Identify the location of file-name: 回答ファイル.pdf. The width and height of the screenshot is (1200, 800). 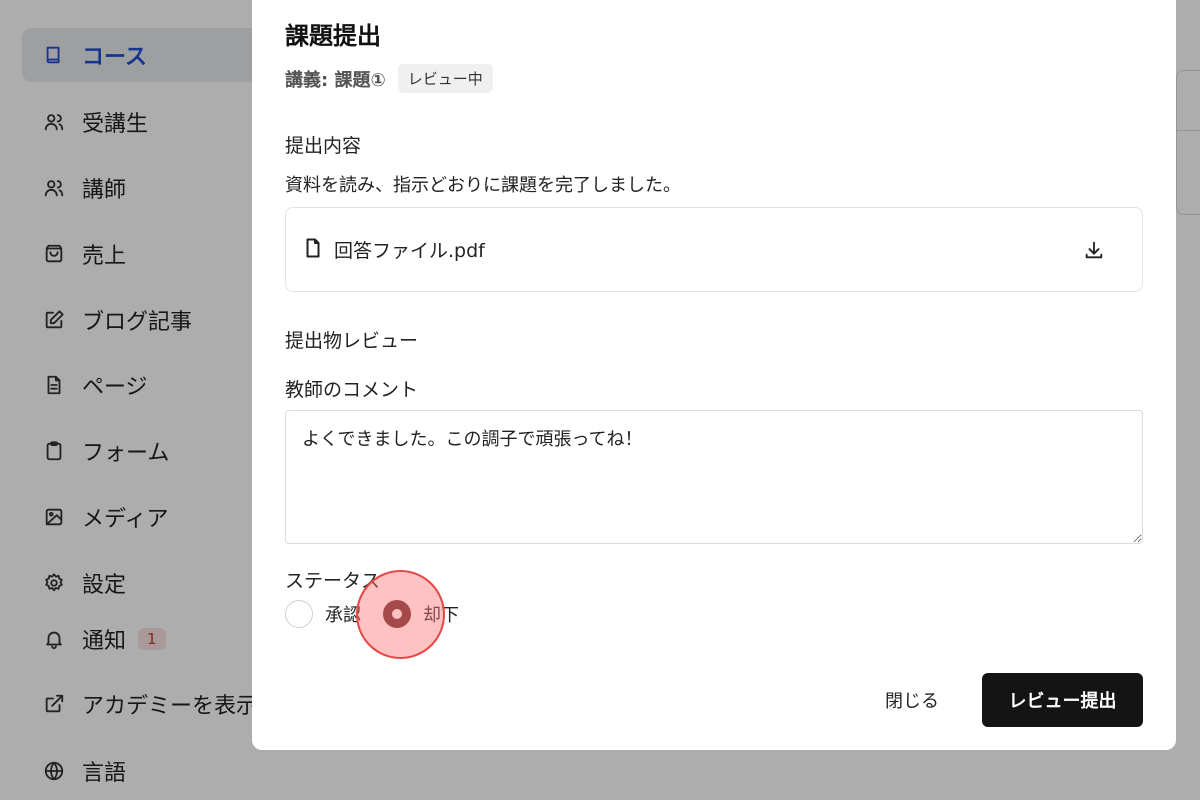
(409, 251).